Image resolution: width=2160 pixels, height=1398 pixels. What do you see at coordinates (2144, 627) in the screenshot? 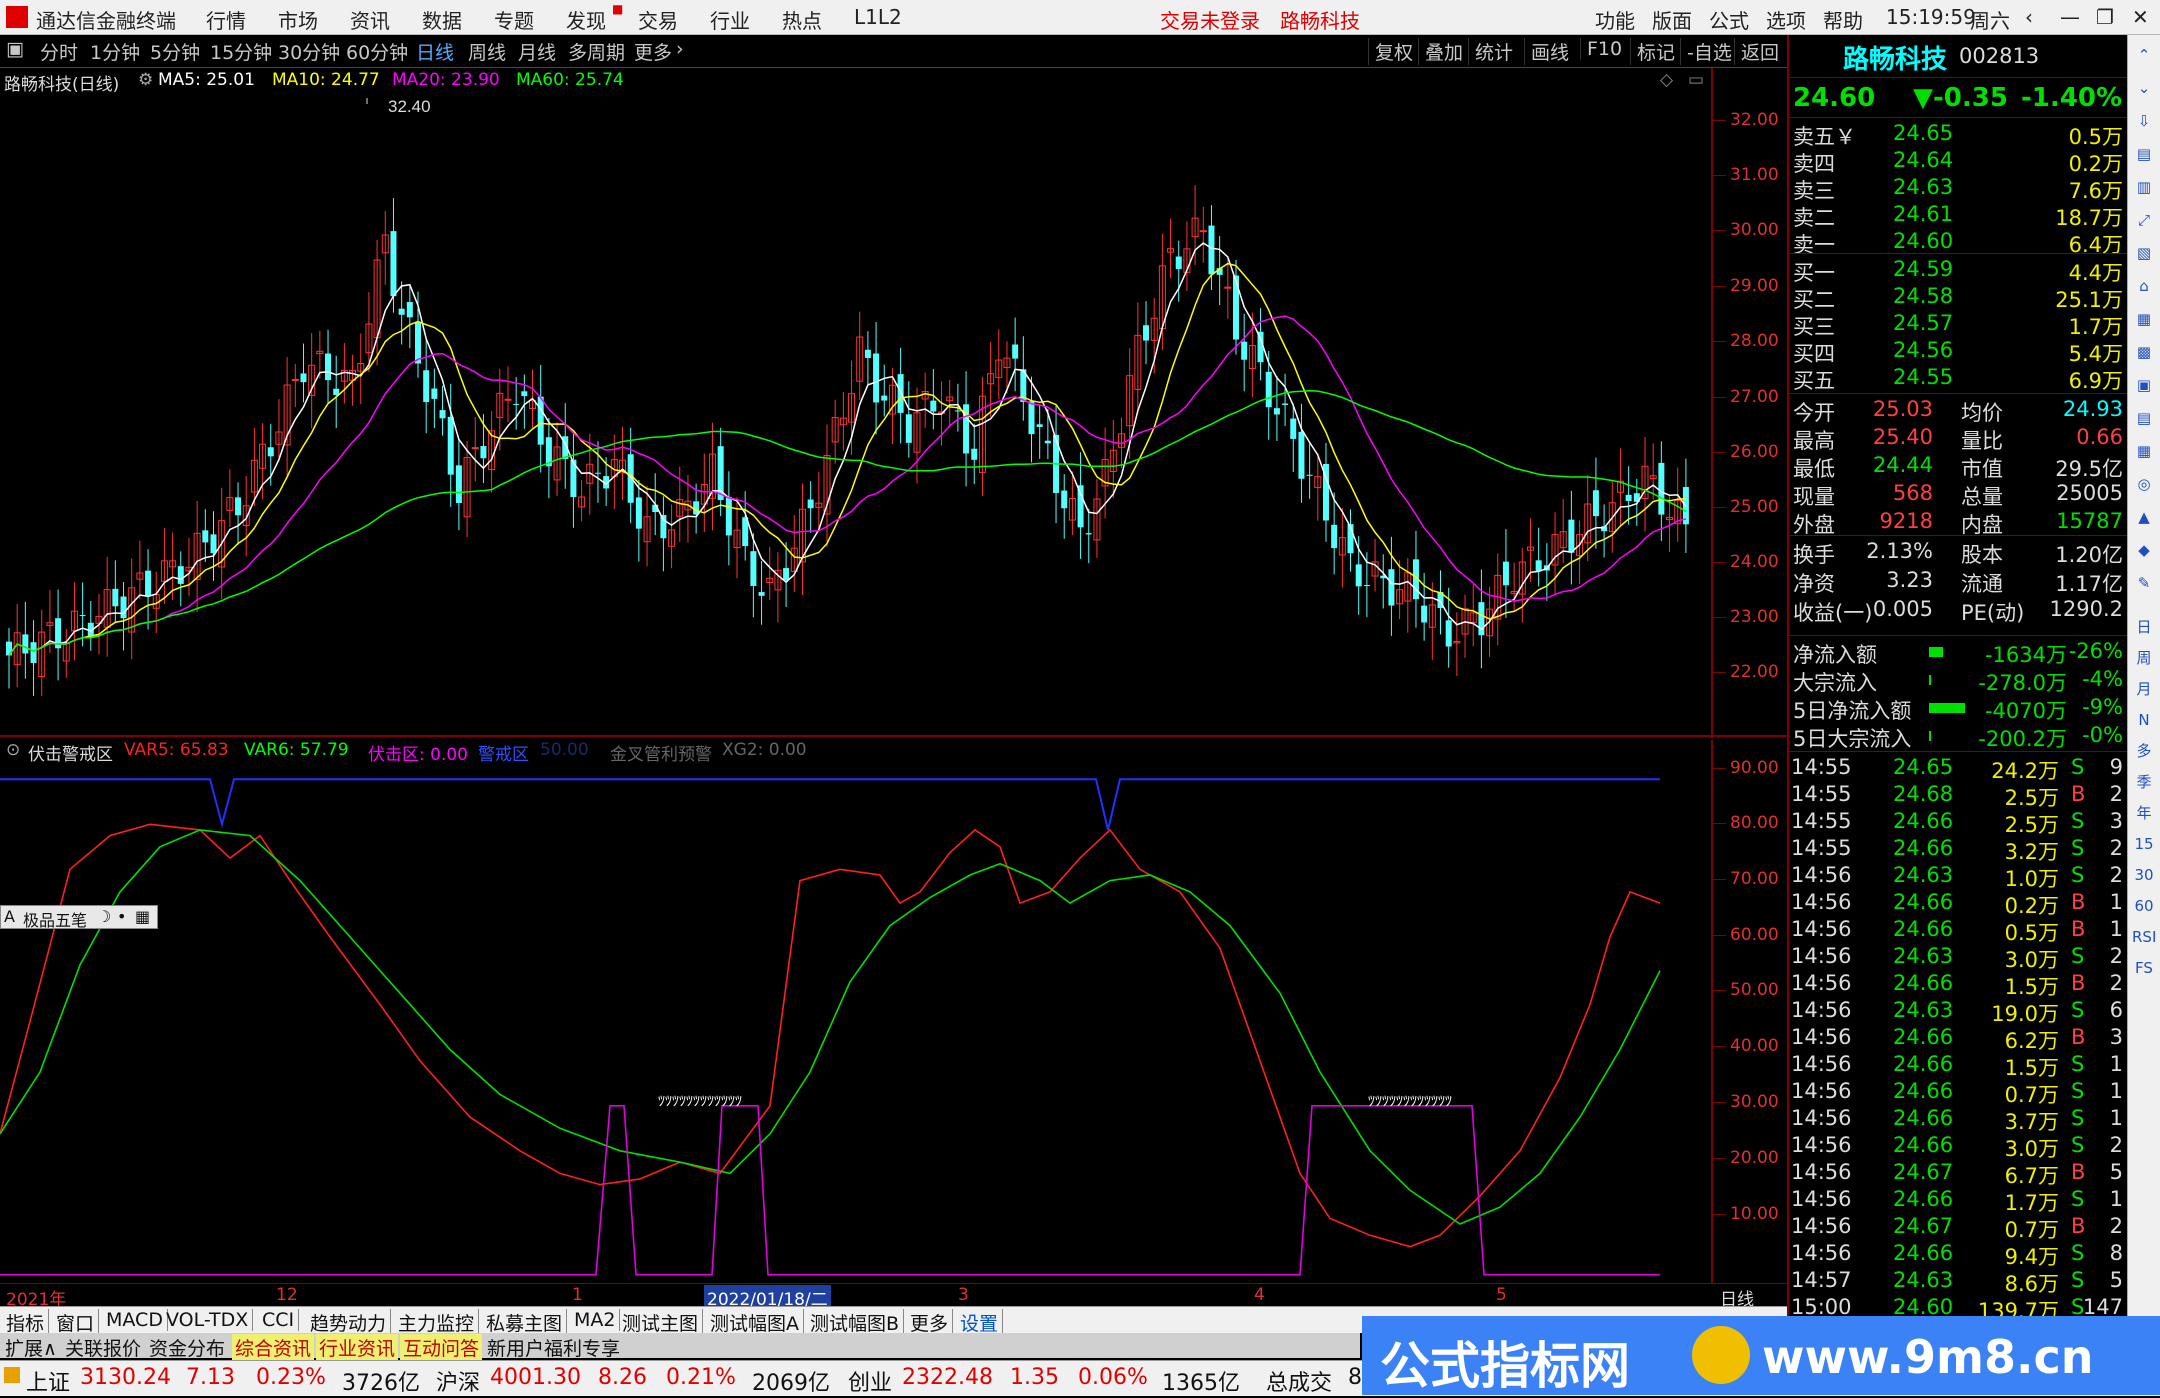
I see `side-period-btn: 日` at bounding box center [2144, 627].